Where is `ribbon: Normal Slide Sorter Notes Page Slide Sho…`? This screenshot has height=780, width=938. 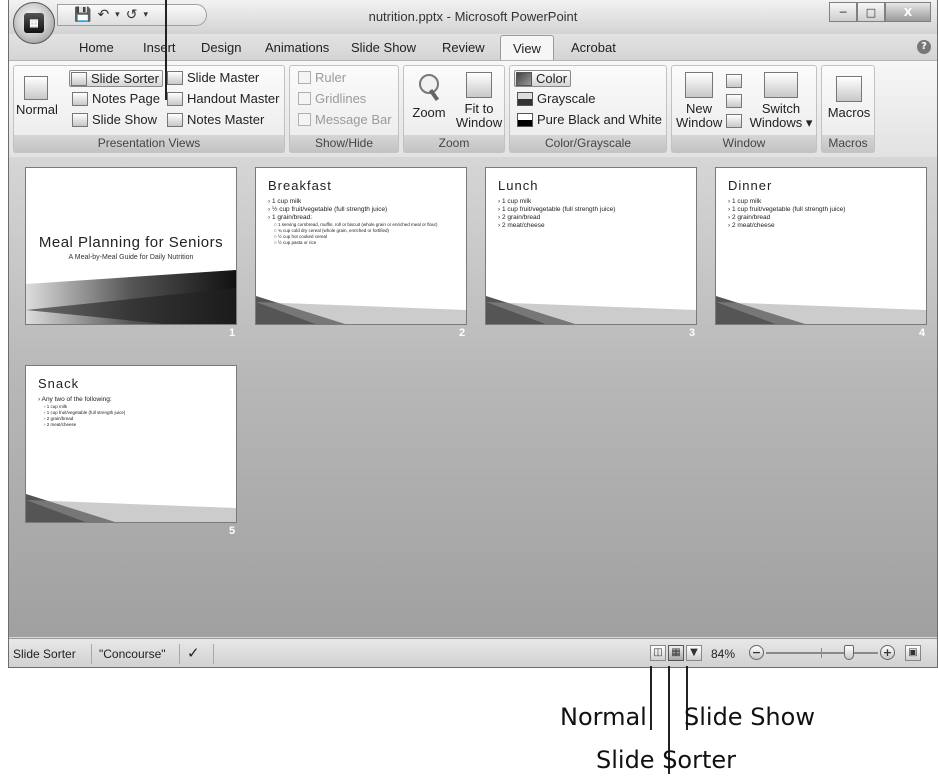
ribbon: Normal Slide Sorter Notes Page Slide Sho… is located at coordinates (473, 109).